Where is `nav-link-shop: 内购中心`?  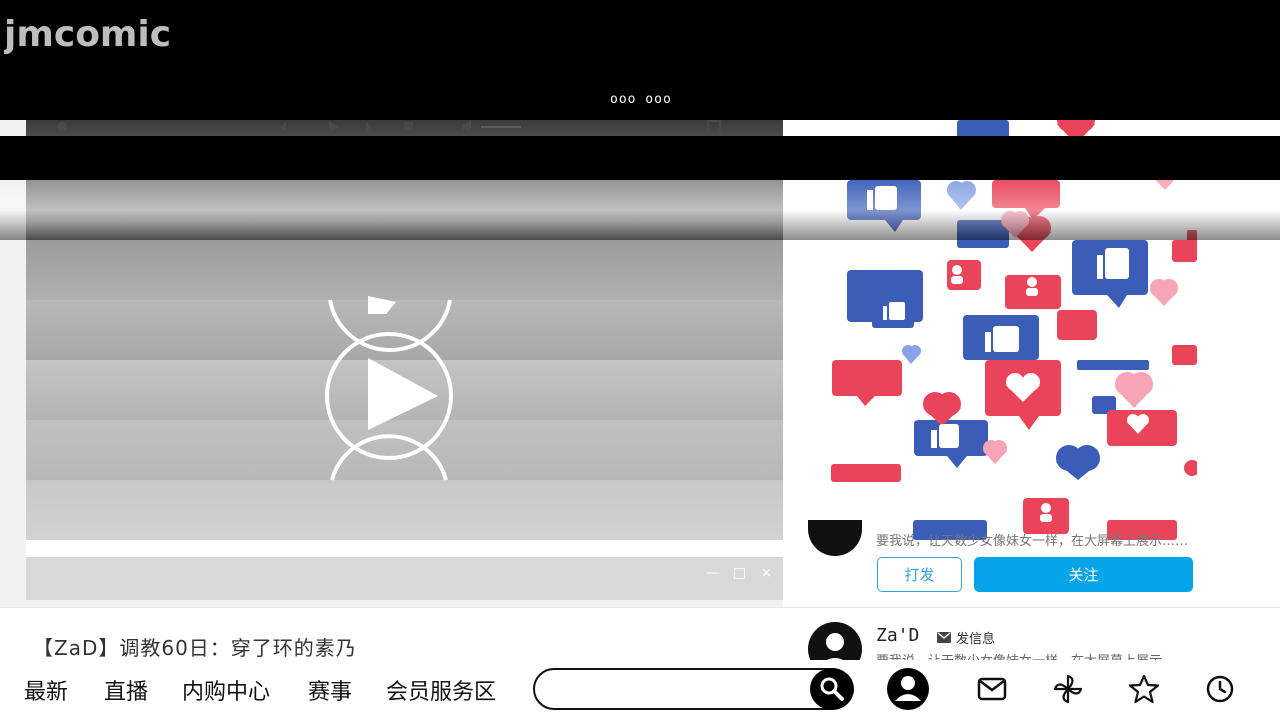
nav-link-shop: 内购中心 is located at coordinates (226, 690).